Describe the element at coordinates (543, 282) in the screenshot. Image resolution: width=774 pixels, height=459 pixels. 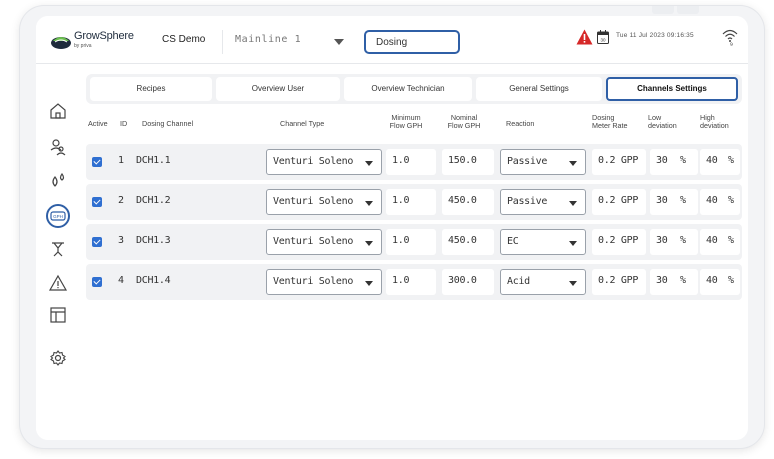
I see `reaction-select: Acid` at that location.